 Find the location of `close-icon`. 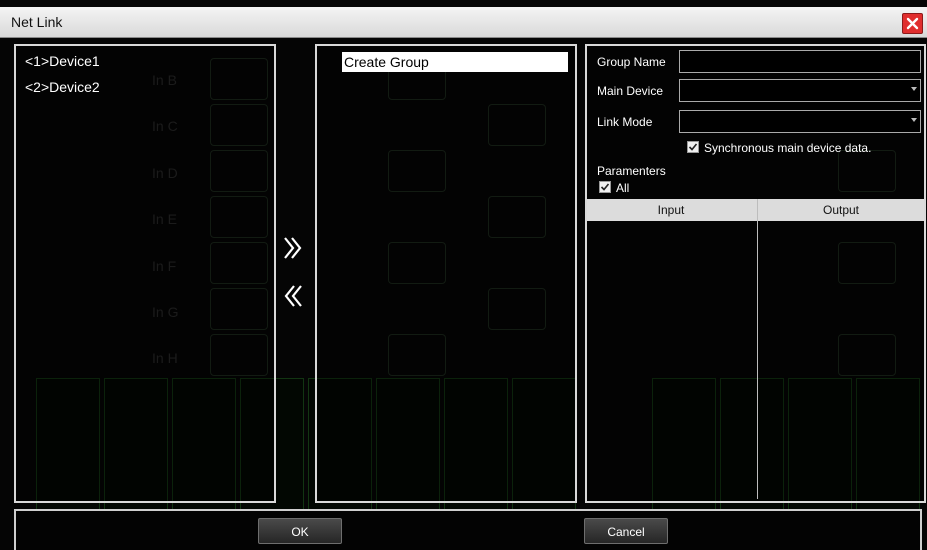

close-icon is located at coordinates (912, 23).